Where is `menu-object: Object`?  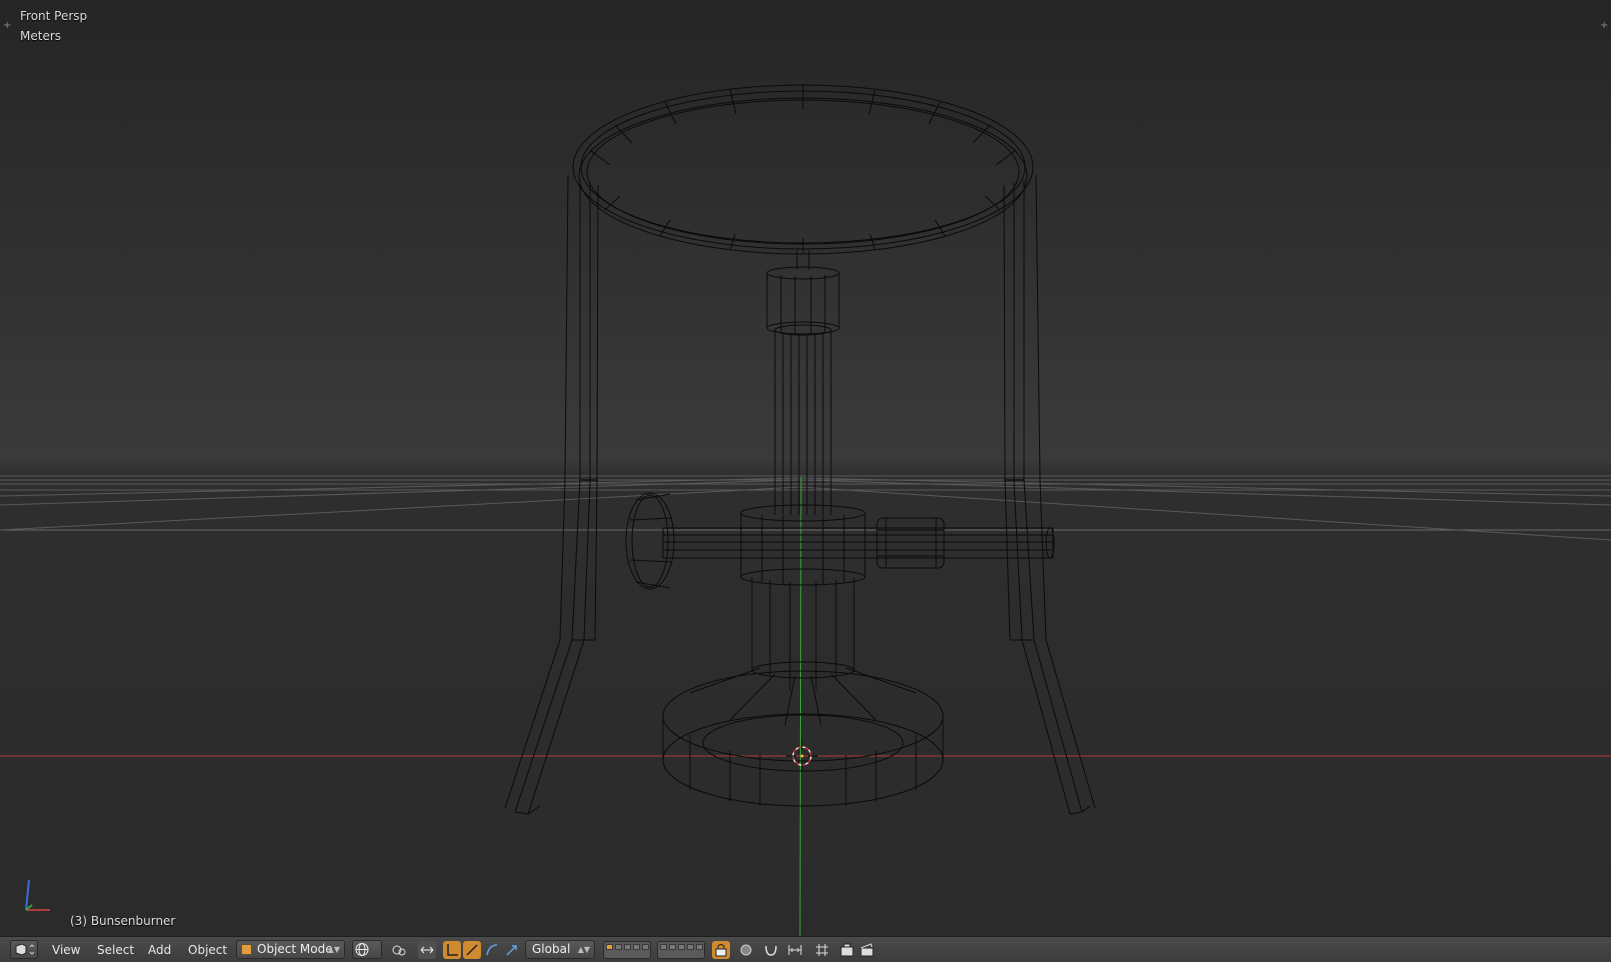 menu-object: Object is located at coordinates (207, 950).